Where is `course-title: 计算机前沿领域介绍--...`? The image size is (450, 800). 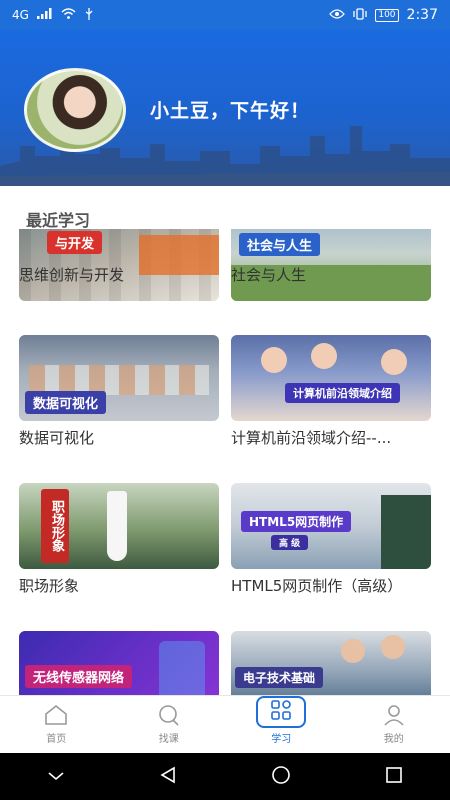
course-title: 计算机前沿领域介绍--... is located at coordinates (311, 438).